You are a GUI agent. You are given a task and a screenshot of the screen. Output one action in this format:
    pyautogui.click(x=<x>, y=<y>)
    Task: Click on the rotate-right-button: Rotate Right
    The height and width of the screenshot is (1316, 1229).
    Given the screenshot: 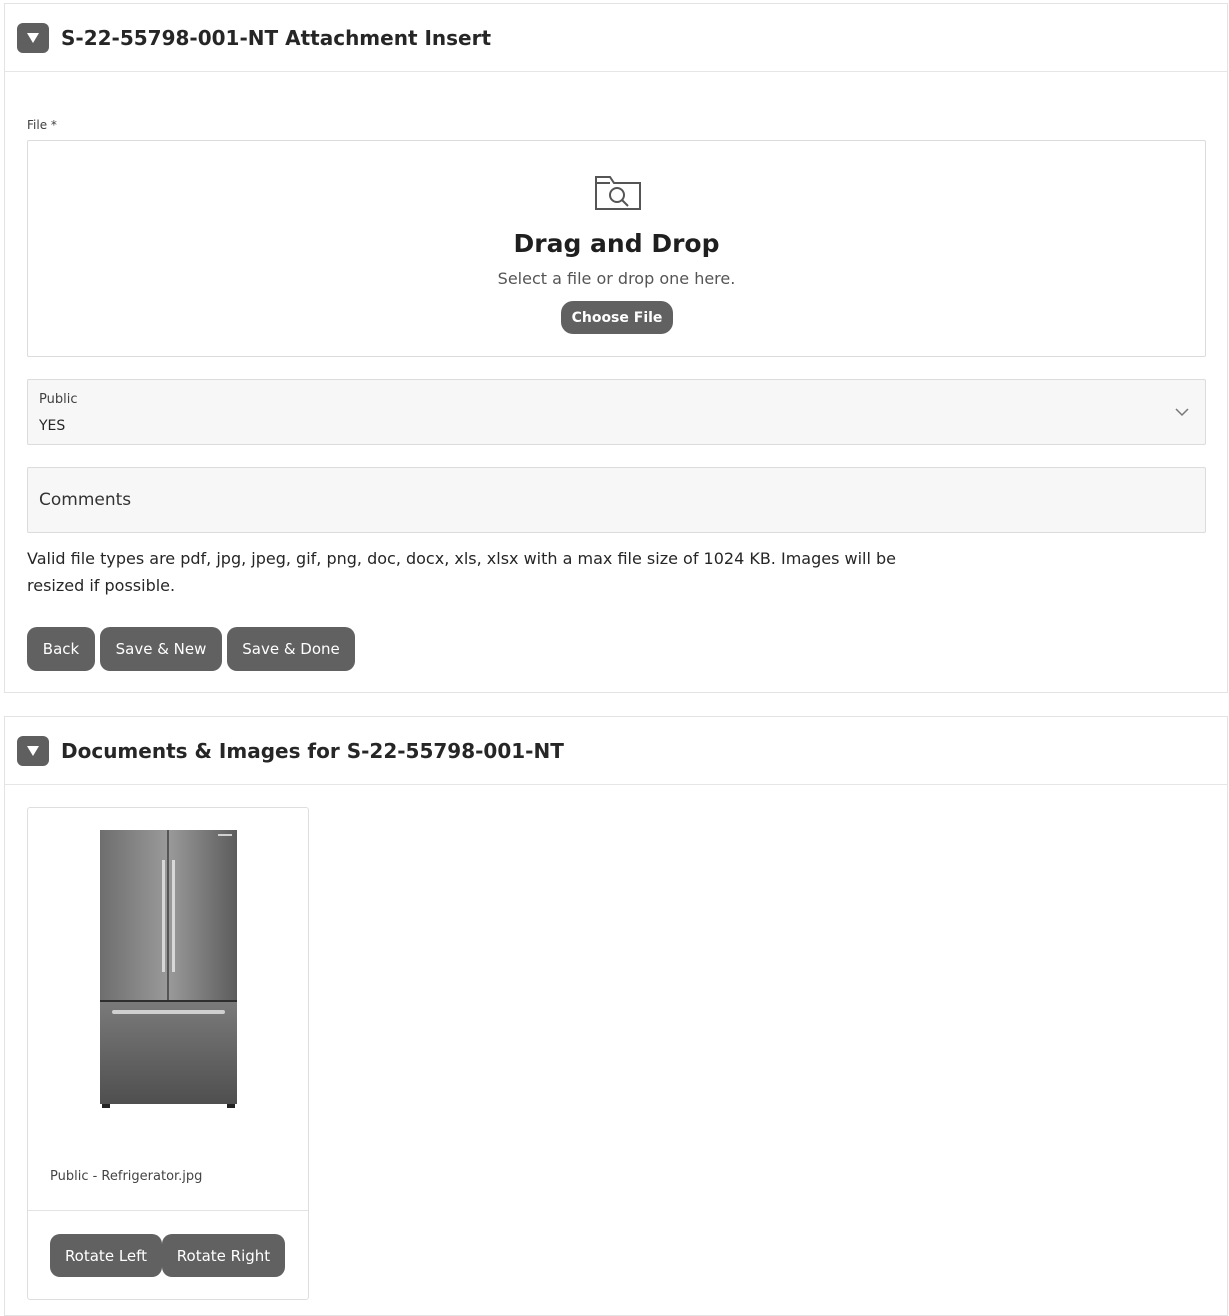 What is the action you would take?
    pyautogui.click(x=223, y=1255)
    